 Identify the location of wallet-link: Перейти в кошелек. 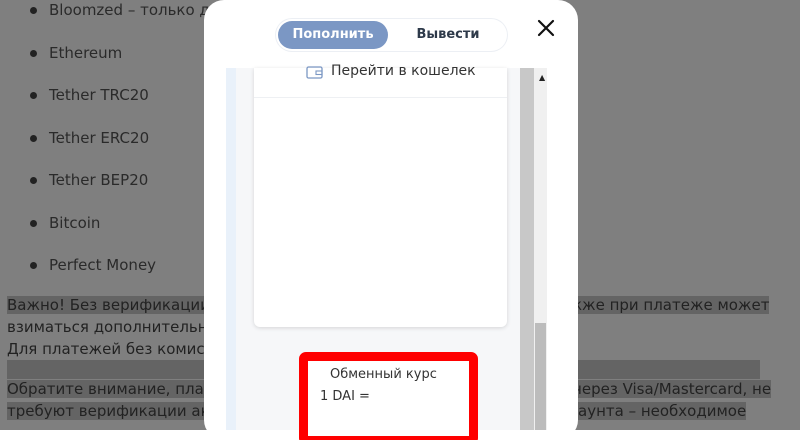
(403, 71).